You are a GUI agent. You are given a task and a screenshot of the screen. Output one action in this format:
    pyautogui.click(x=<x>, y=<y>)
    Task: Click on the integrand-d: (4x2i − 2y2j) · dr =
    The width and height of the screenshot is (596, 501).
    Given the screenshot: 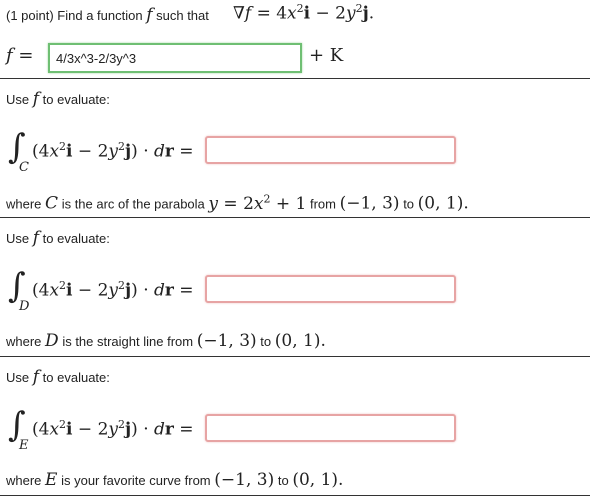 What is the action you would take?
    pyautogui.click(x=113, y=290)
    